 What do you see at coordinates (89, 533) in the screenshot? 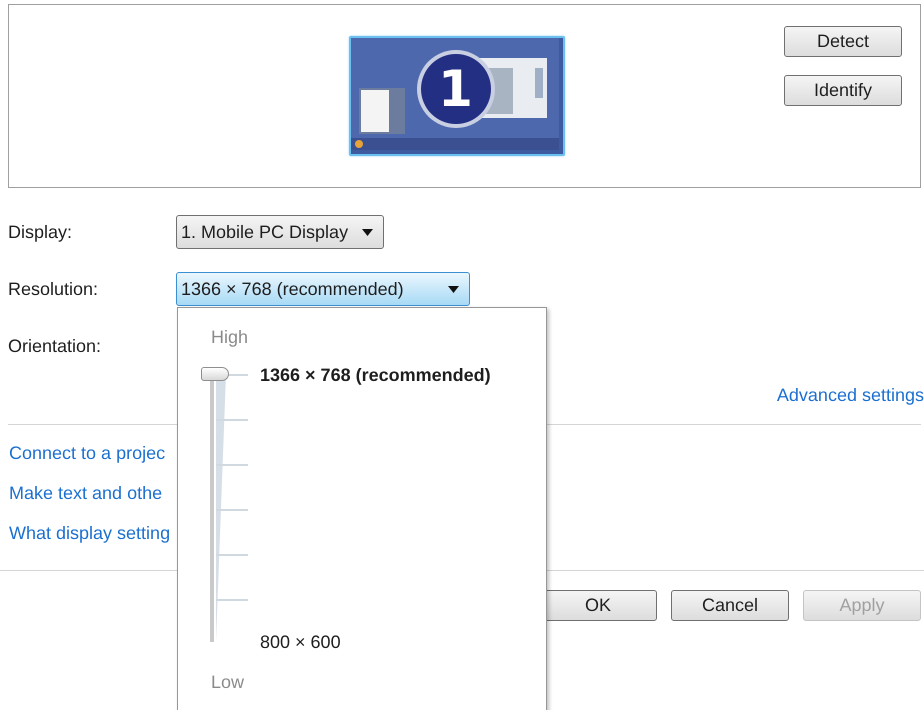
I see `help-link: What display setting` at bounding box center [89, 533].